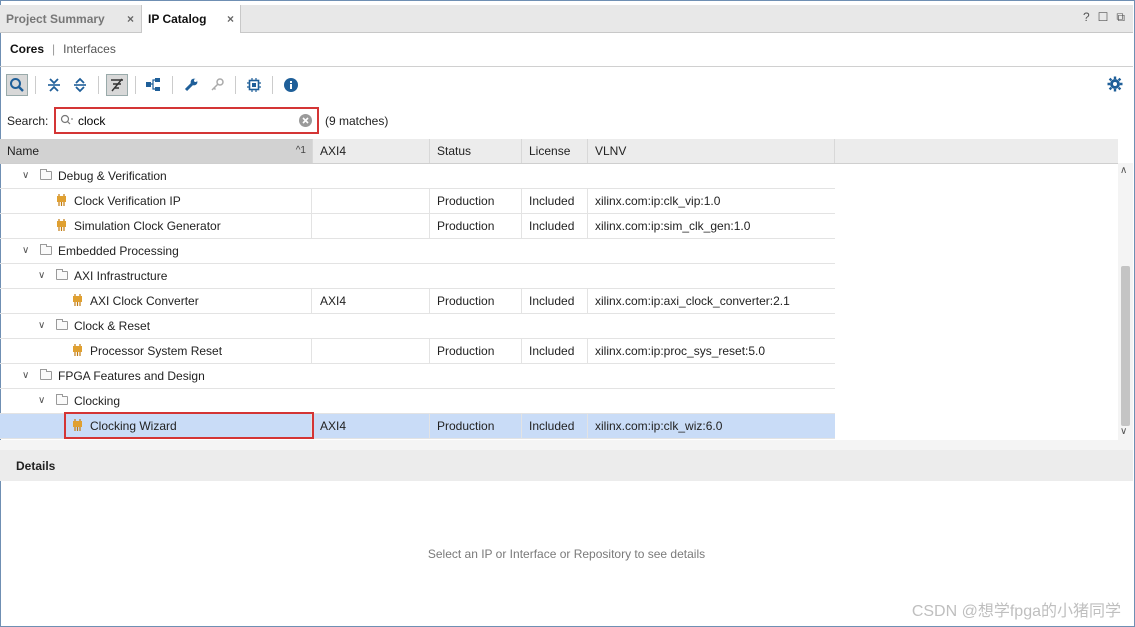  What do you see at coordinates (680, 351) in the screenshot?
I see `vlnv-cell: xilinx.com:ip:proc_sys_reset:5.0` at bounding box center [680, 351].